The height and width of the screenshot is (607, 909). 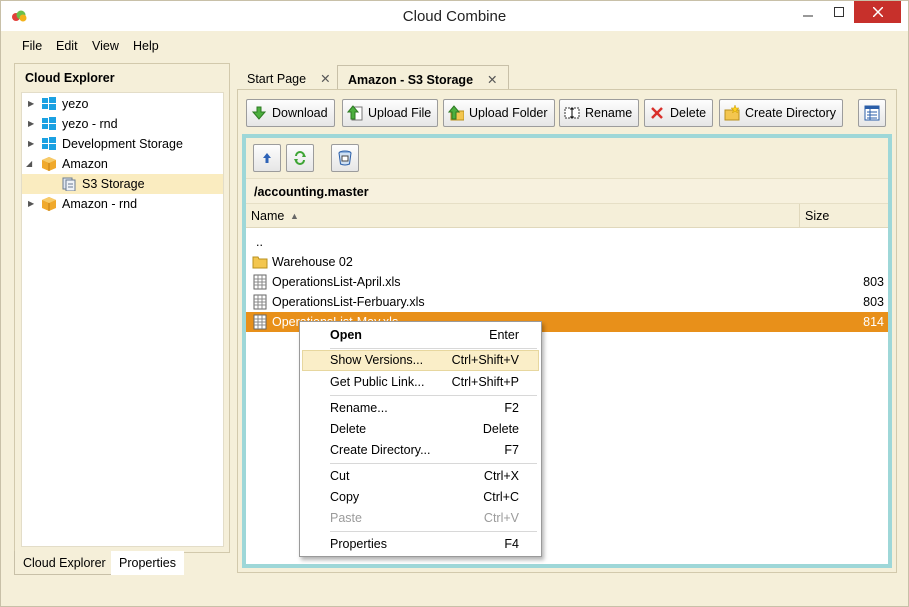 What do you see at coordinates (294, 216) in the screenshot?
I see `sort-ascending-icon: ▲` at bounding box center [294, 216].